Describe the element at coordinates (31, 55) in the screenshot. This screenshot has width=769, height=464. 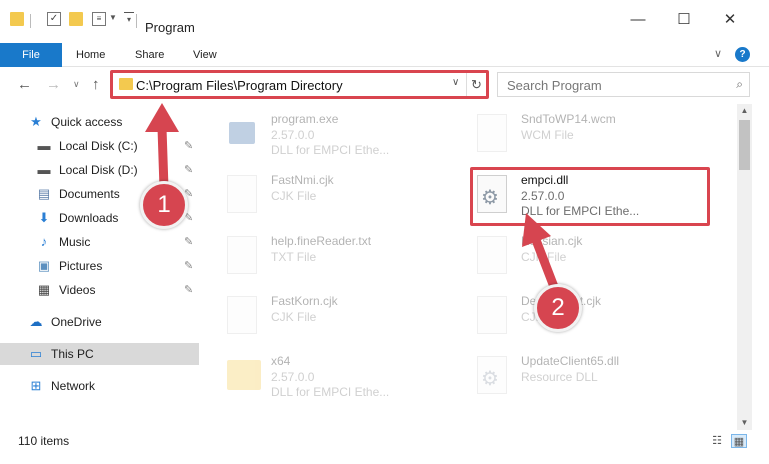
I see `tab-file: File` at that location.